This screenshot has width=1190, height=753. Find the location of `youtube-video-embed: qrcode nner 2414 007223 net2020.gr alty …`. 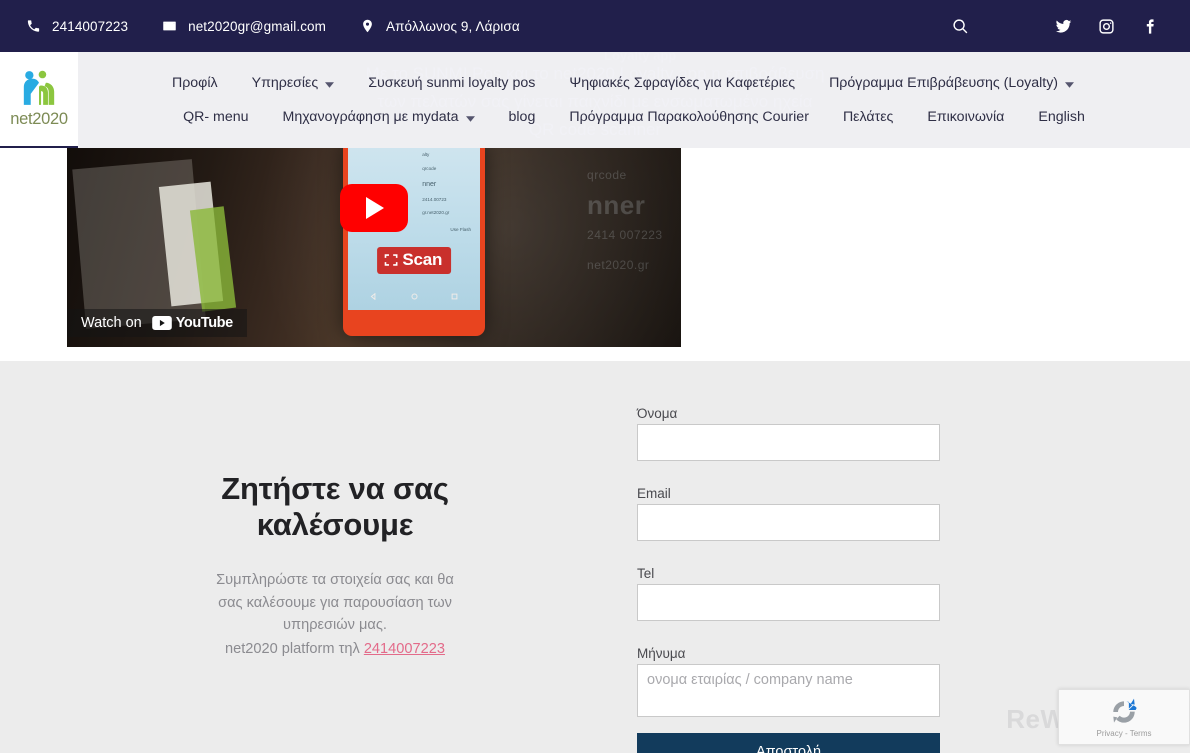

youtube-video-embed: qrcode nner 2414 007223 net2020.gr alty … is located at coordinates (374, 247).